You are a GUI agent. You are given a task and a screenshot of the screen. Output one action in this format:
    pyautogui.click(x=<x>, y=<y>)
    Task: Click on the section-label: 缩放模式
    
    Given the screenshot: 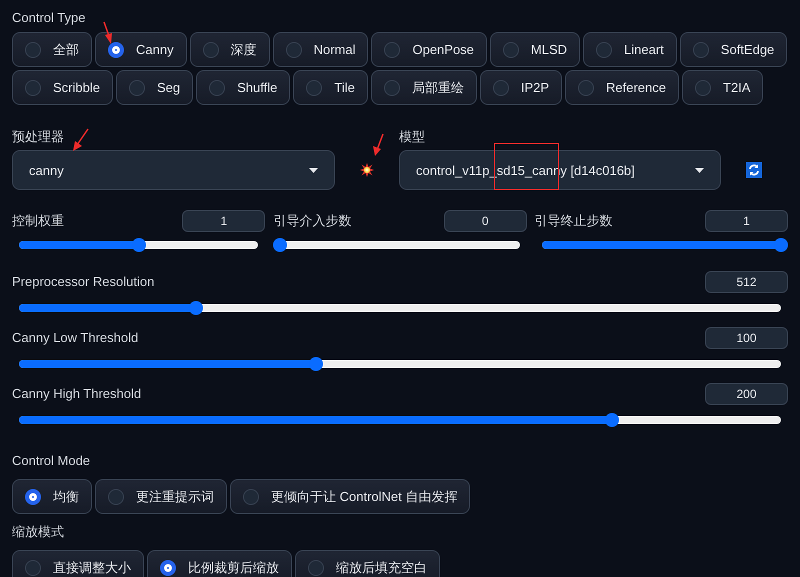 What is the action you would take?
    pyautogui.click(x=38, y=531)
    